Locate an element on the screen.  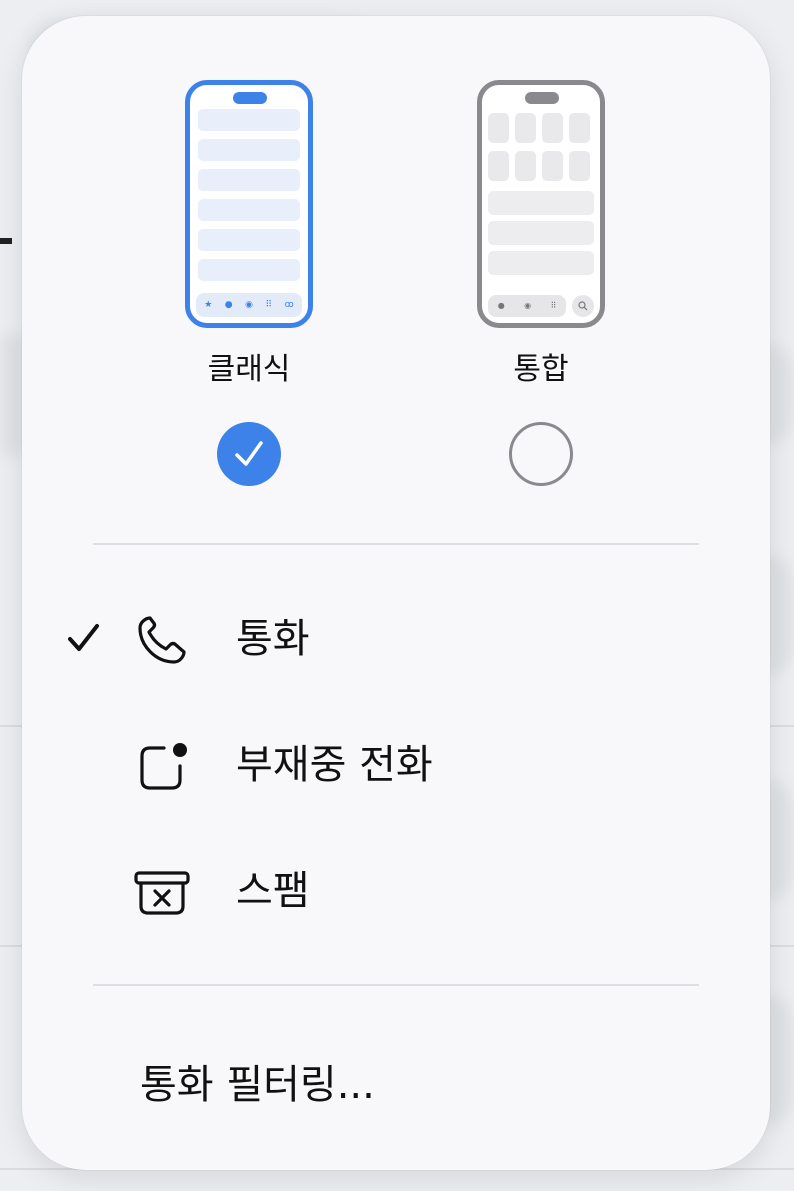
phone-icon is located at coordinates (162, 640).